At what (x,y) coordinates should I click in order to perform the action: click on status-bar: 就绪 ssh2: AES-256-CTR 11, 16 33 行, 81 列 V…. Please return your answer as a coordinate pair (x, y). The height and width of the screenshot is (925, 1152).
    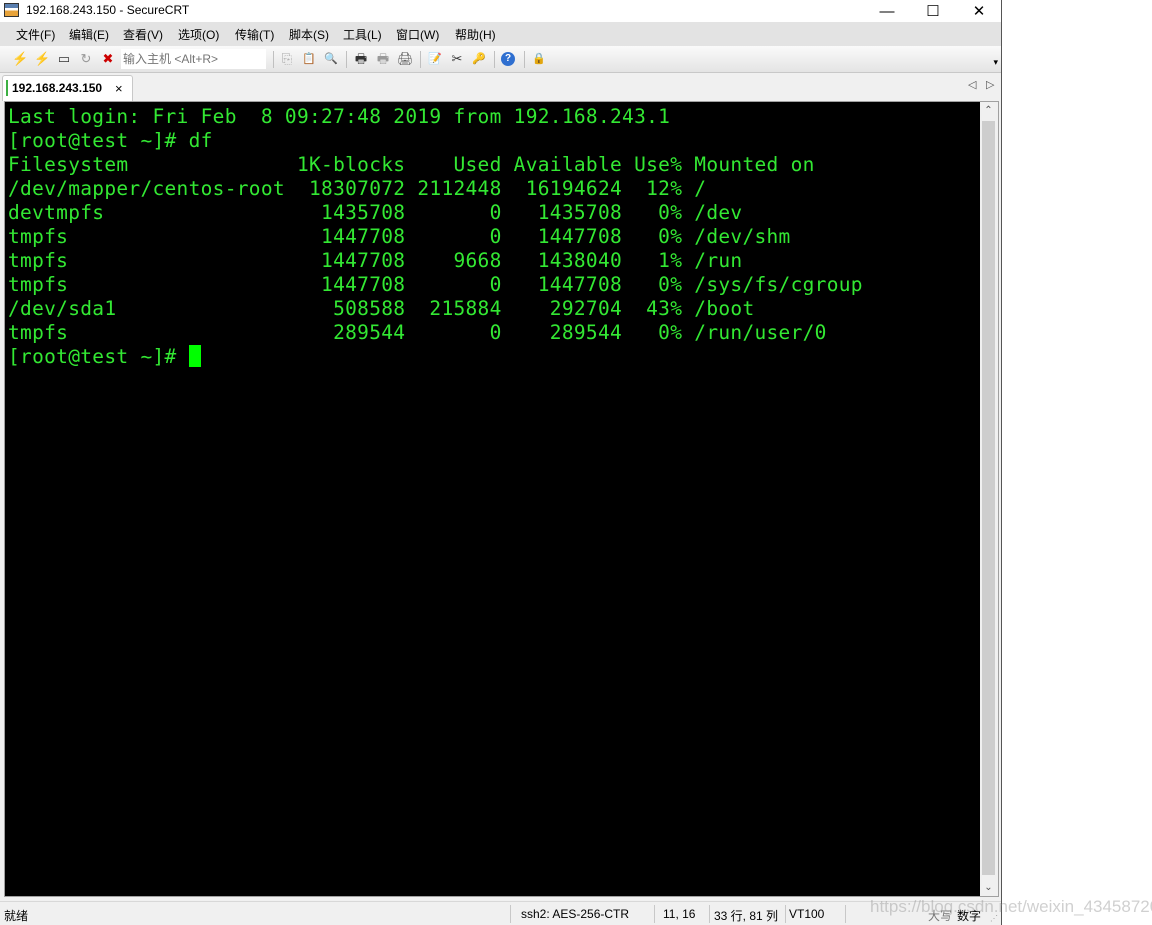
    Looking at the image, I should click on (500, 913).